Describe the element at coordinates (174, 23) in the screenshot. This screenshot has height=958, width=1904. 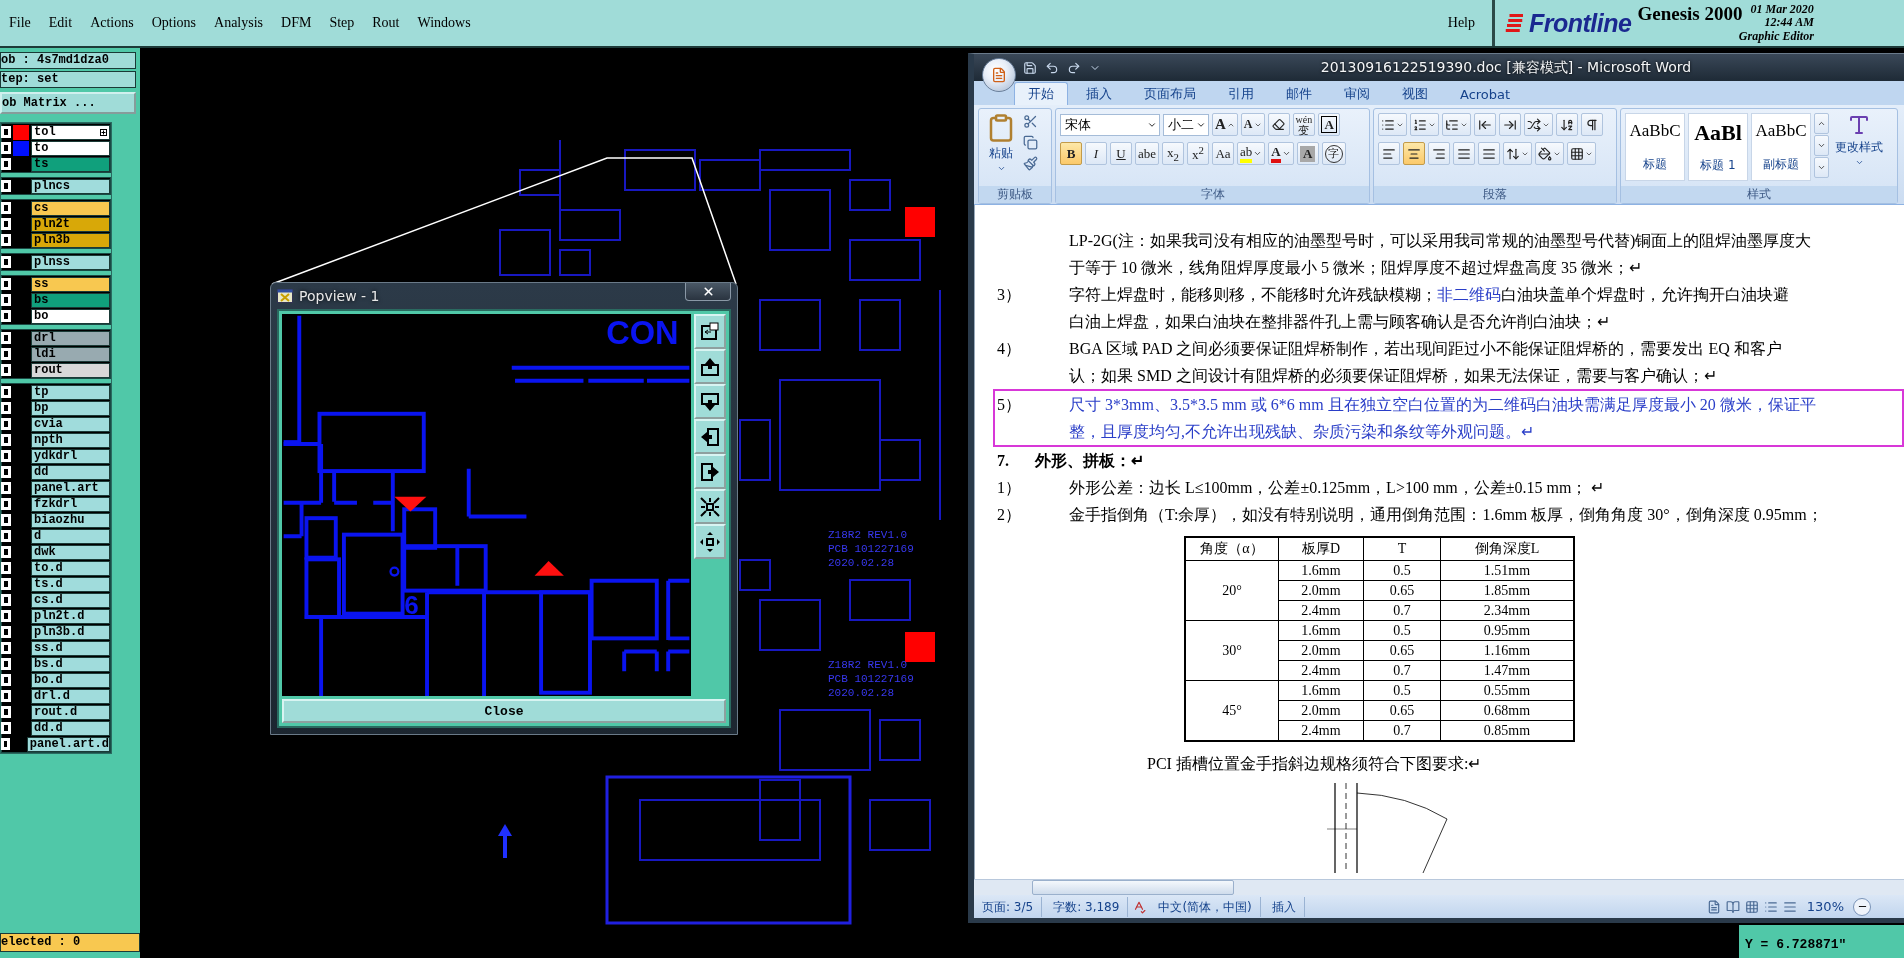
I see `menu-item: Options` at that location.